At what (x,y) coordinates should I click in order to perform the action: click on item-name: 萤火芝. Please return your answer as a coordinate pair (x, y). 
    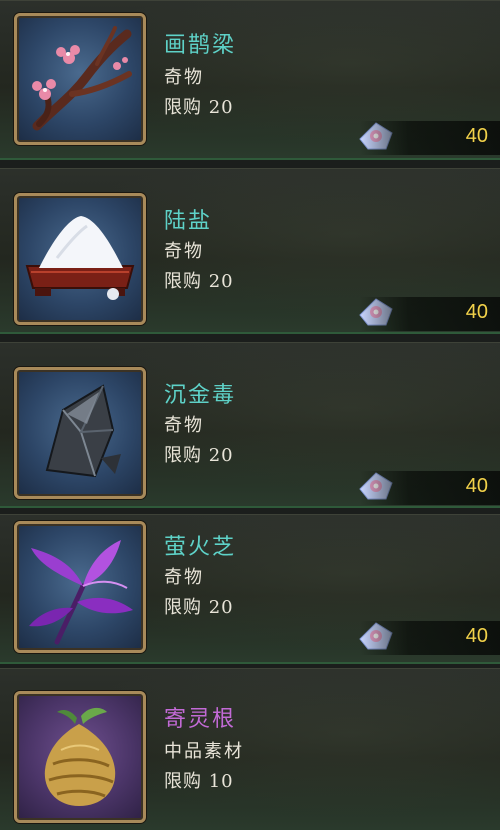
    Looking at the image, I should click on (200, 547).